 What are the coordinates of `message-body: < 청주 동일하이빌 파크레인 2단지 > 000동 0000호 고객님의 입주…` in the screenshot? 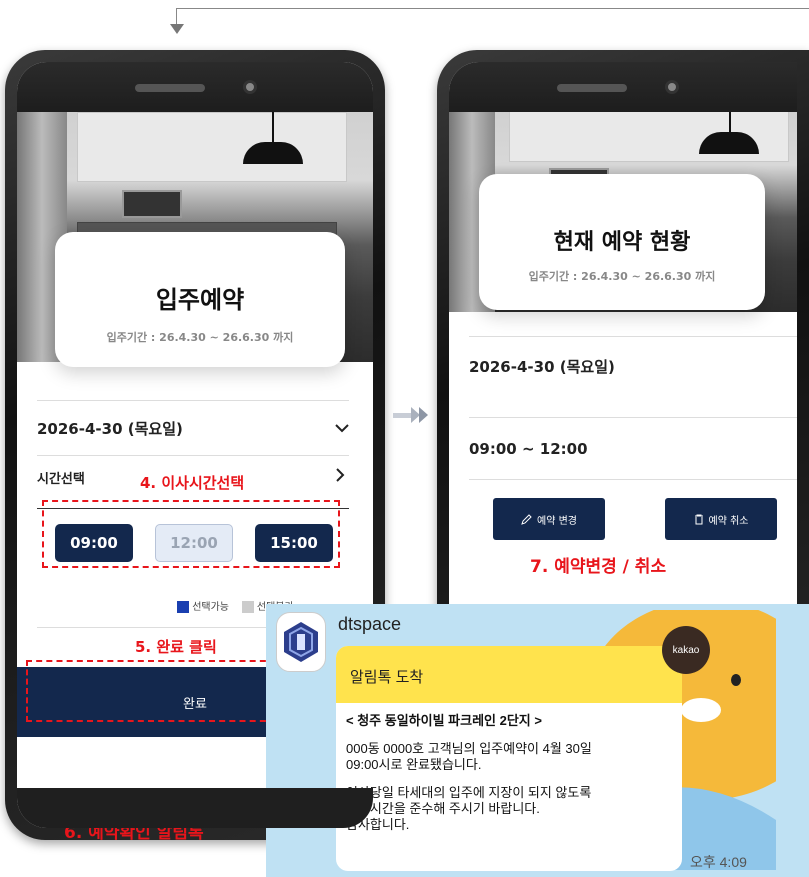 It's located at (509, 768).